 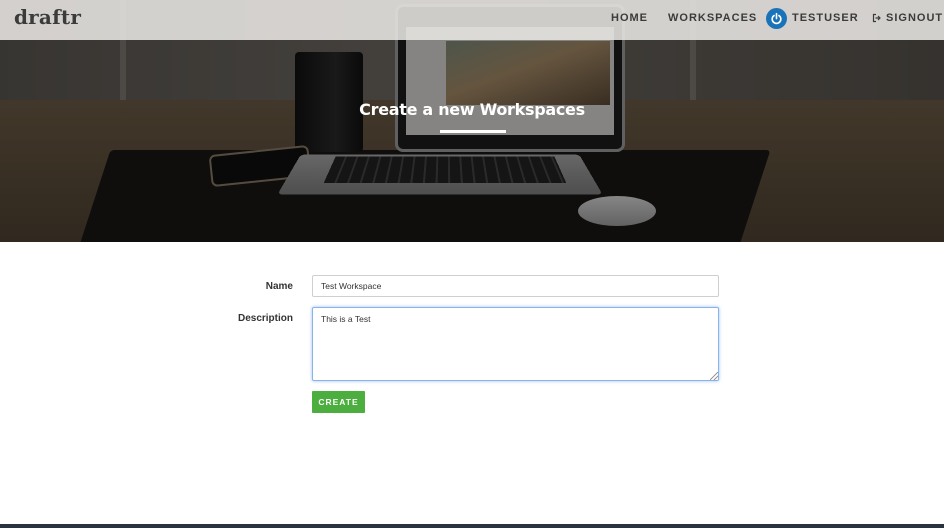 I want to click on name-label: Name, so click(x=279, y=286).